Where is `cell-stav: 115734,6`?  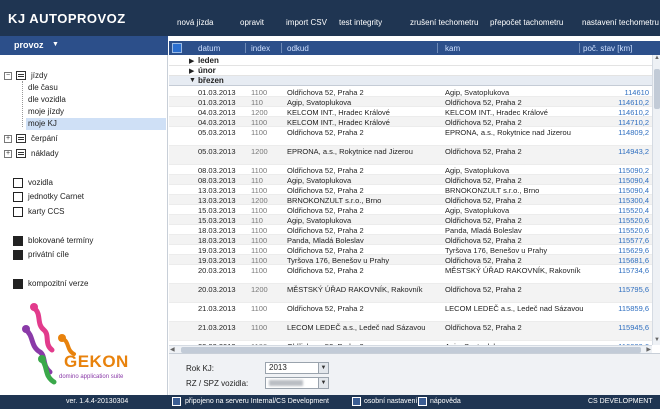 cell-stav: 115734,6 is located at coordinates (633, 270).